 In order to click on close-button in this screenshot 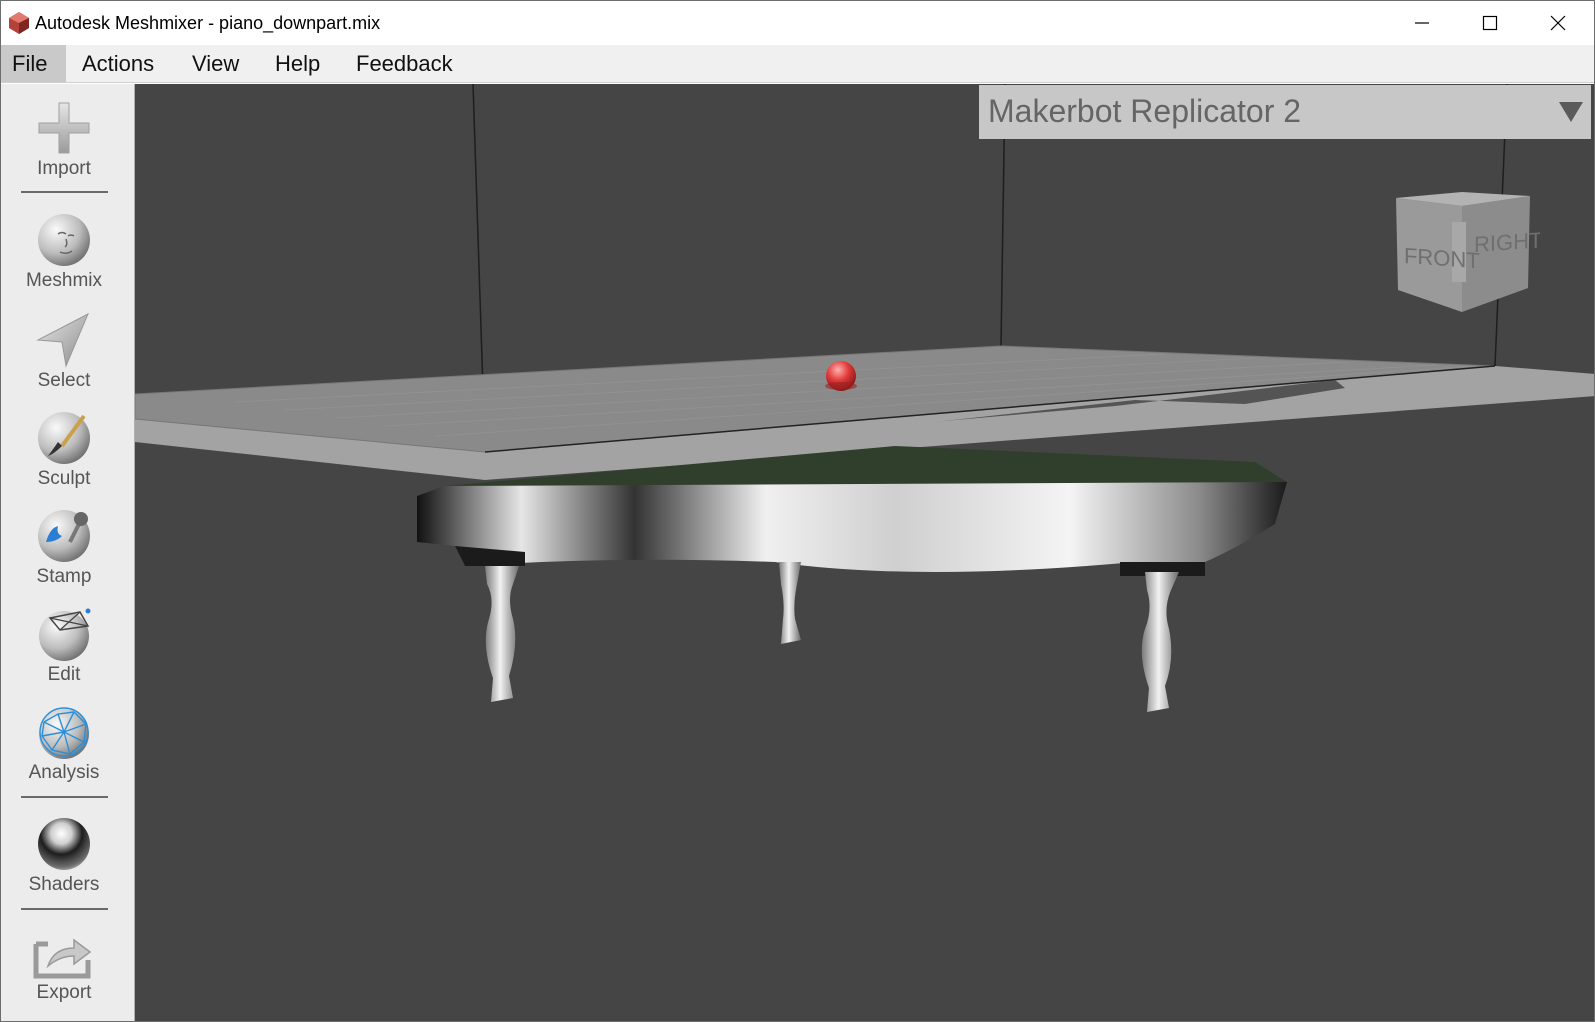, I will do `click(1558, 23)`.